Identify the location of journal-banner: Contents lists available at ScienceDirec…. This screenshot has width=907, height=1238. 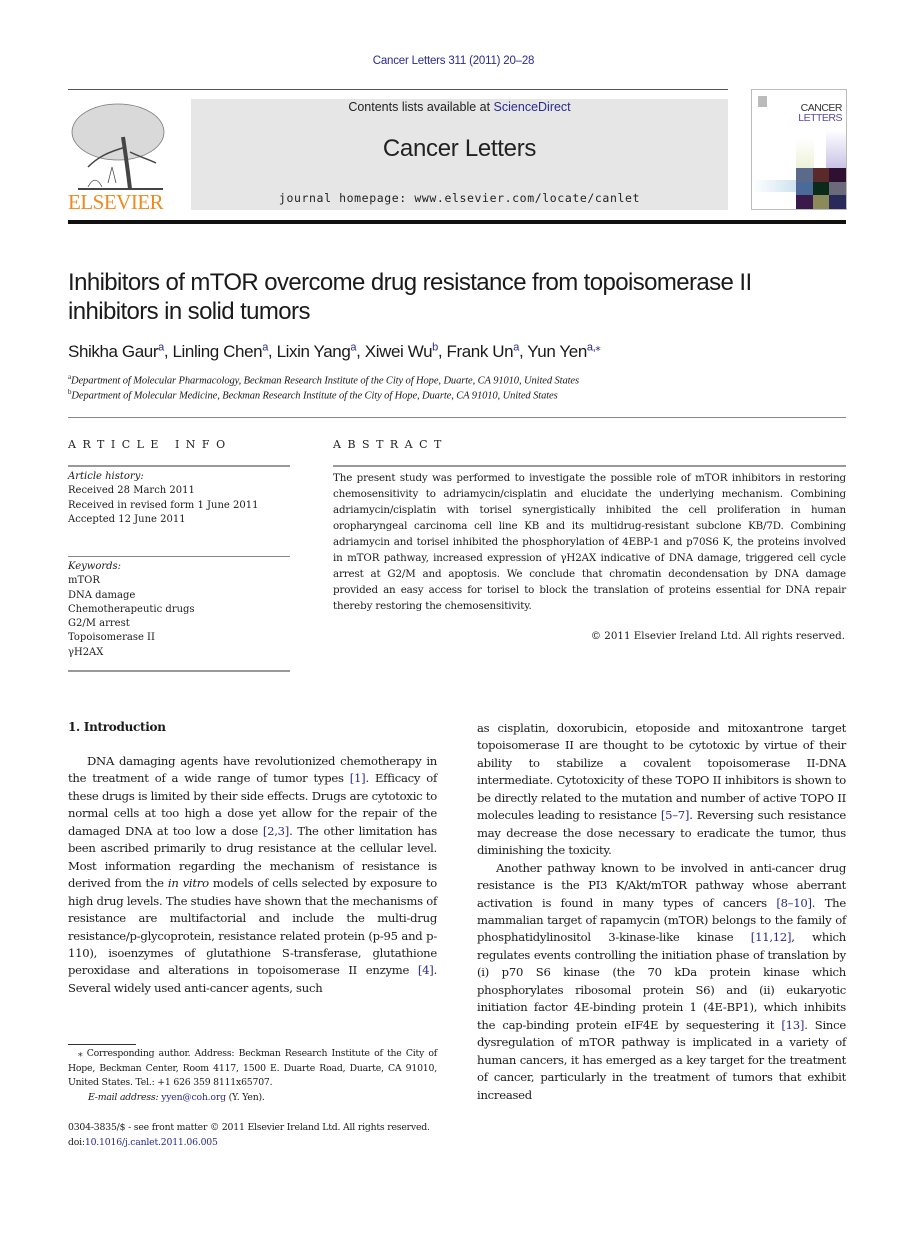
(459, 154).